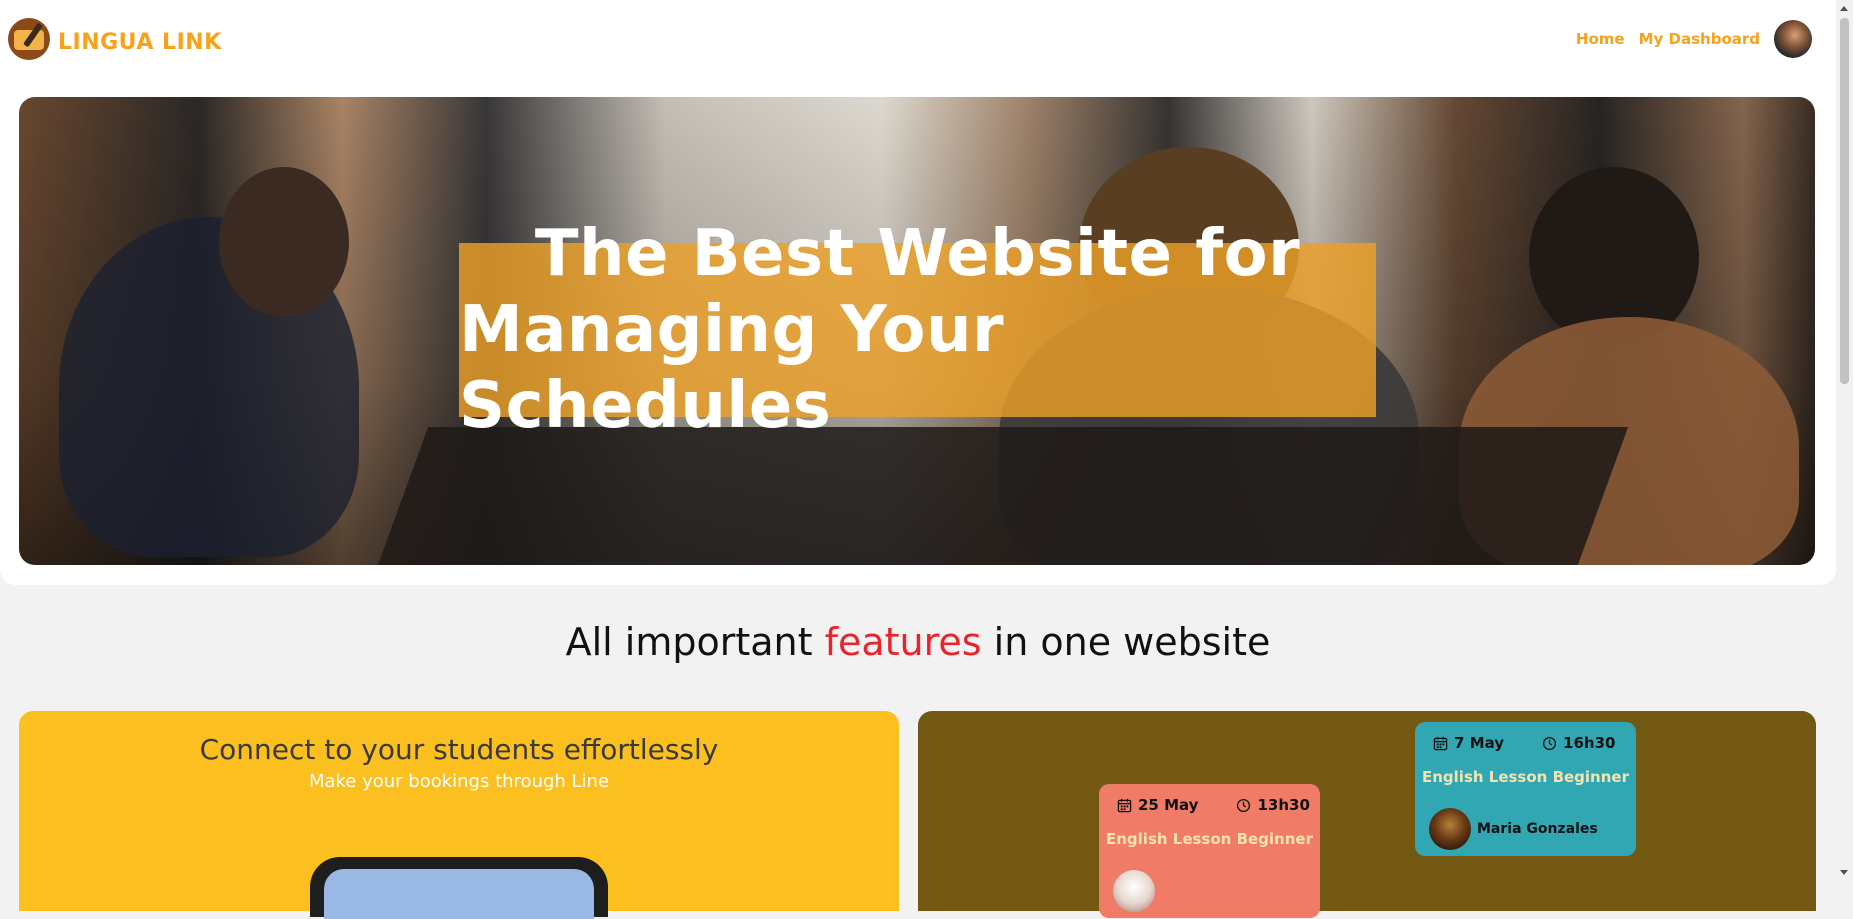  Describe the element at coordinates (459, 888) in the screenshot. I see `phone-mockup` at that location.